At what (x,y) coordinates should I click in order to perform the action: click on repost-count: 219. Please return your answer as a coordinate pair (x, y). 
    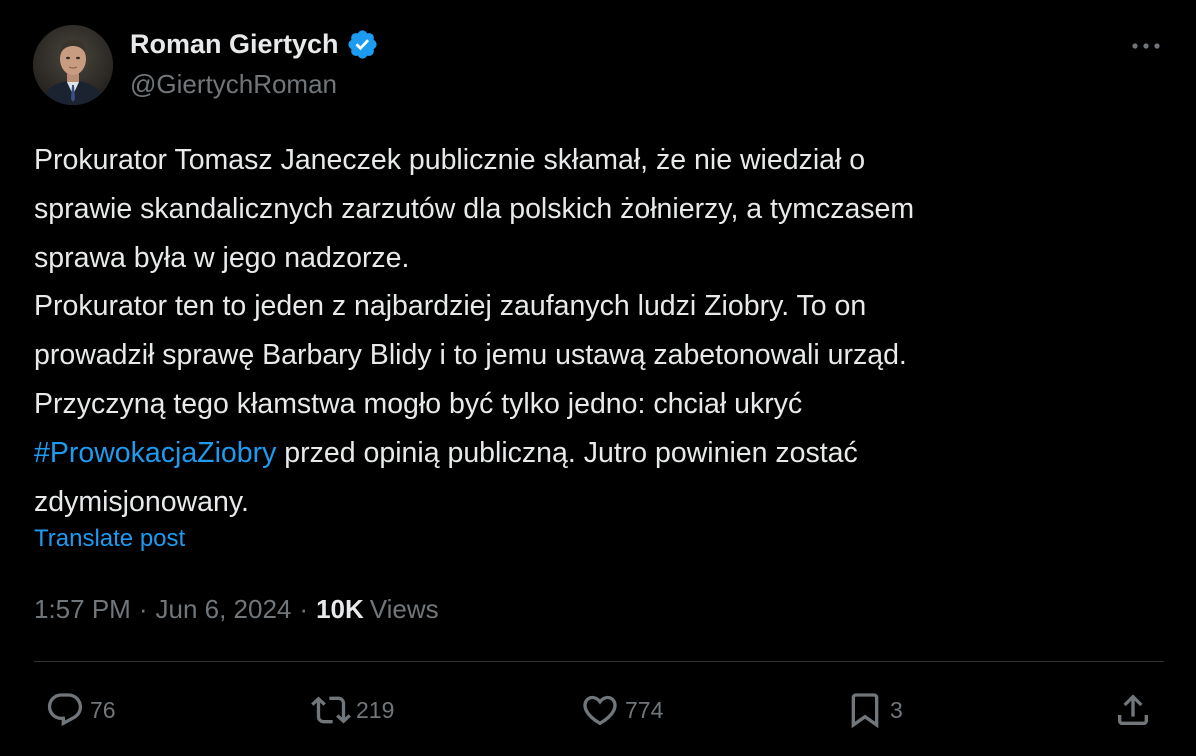
    Looking at the image, I should click on (375, 709).